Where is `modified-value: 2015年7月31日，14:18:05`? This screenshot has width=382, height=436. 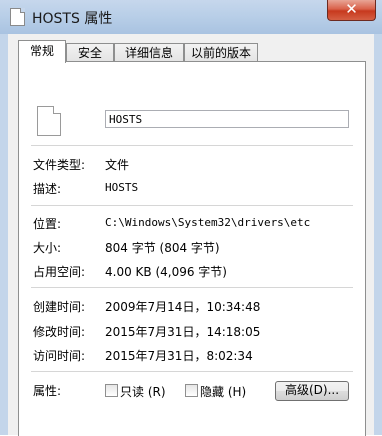
modified-value: 2015年7月31日，14:18:05 is located at coordinates (183, 332).